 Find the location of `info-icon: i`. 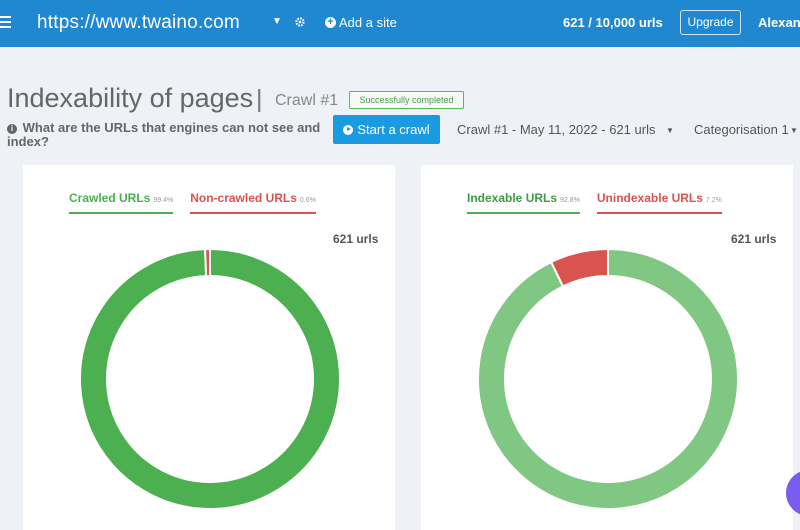

info-icon: i is located at coordinates (12, 129).